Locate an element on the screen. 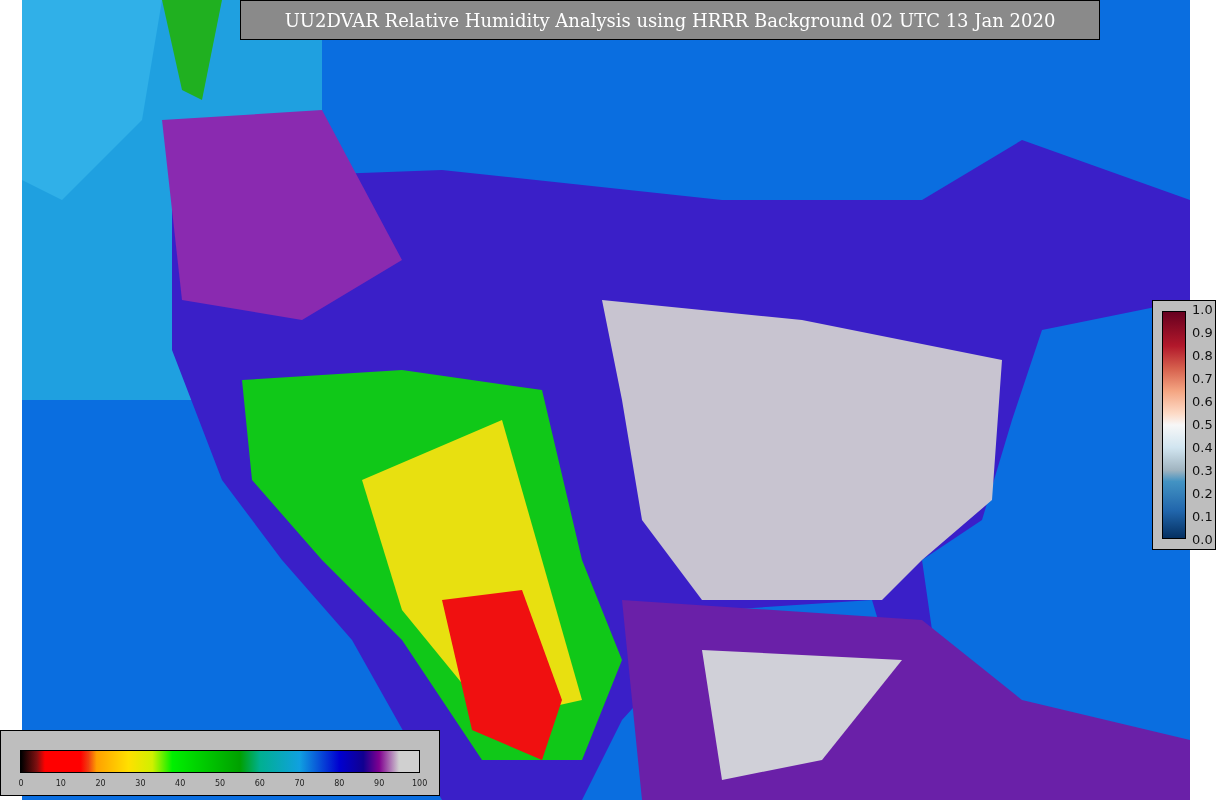  tick-label: 0 is located at coordinates (21, 783).